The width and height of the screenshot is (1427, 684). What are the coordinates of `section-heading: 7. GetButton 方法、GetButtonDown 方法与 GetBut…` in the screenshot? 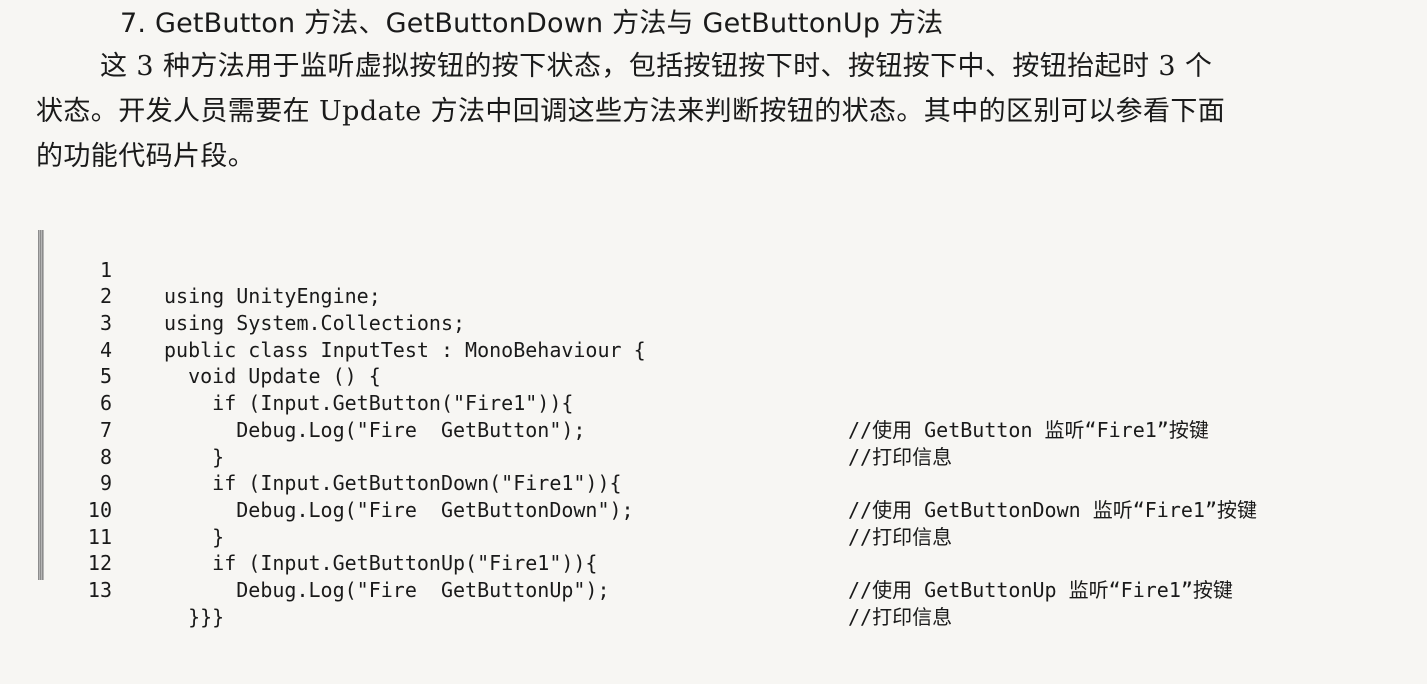 It's located at (532, 23).